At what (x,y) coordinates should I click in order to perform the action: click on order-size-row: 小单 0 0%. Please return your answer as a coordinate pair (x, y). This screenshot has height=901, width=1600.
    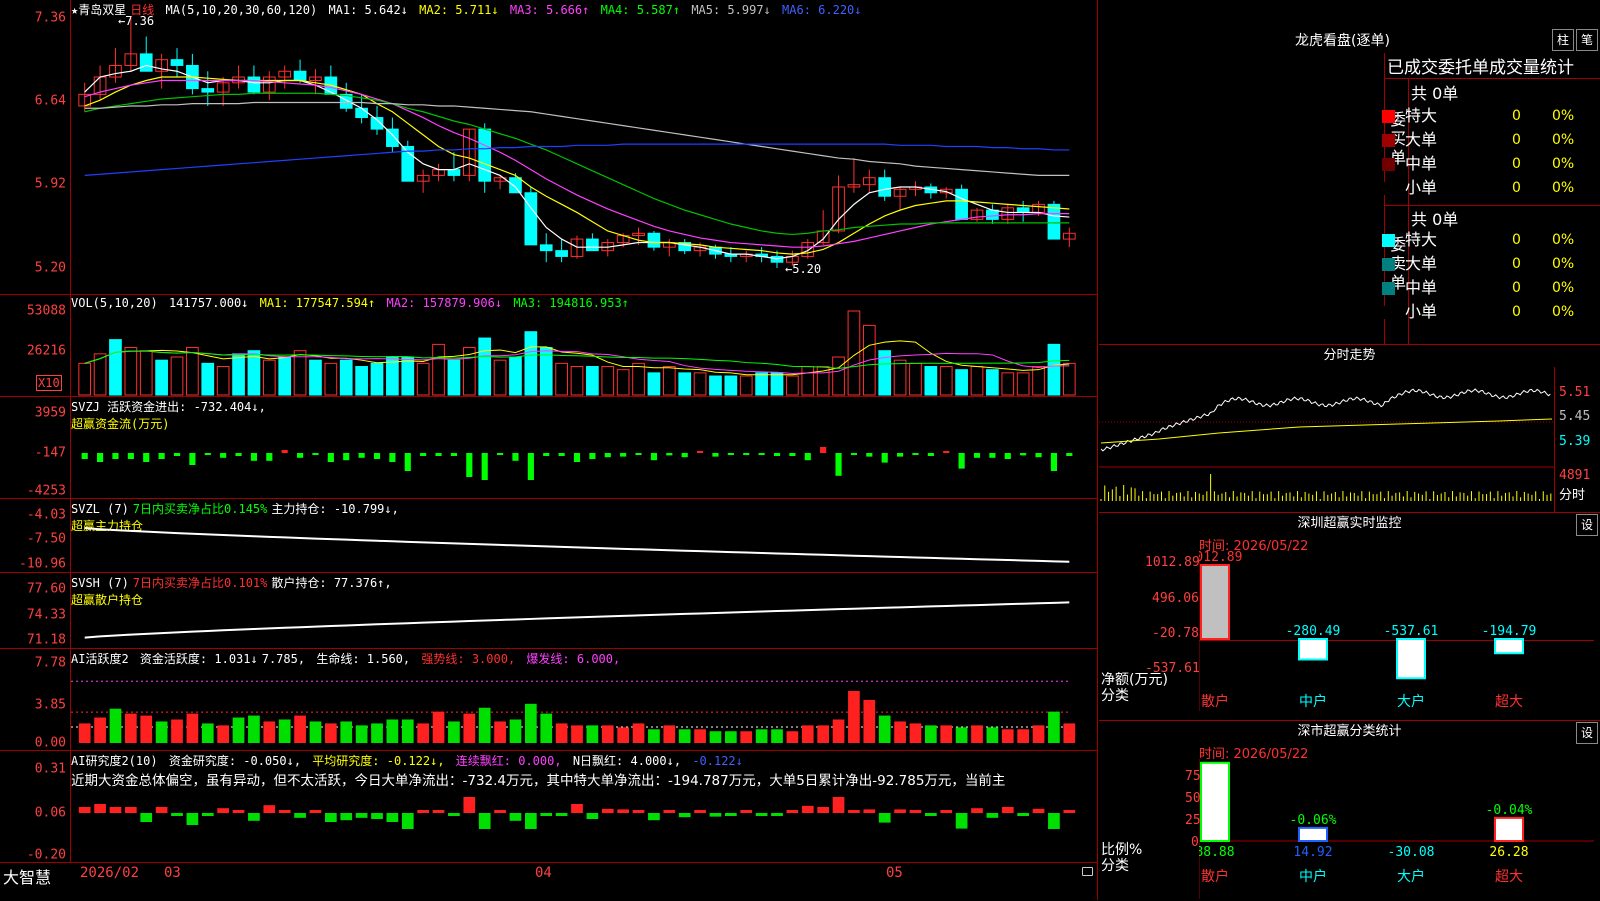
    Looking at the image, I should click on (1491, 188).